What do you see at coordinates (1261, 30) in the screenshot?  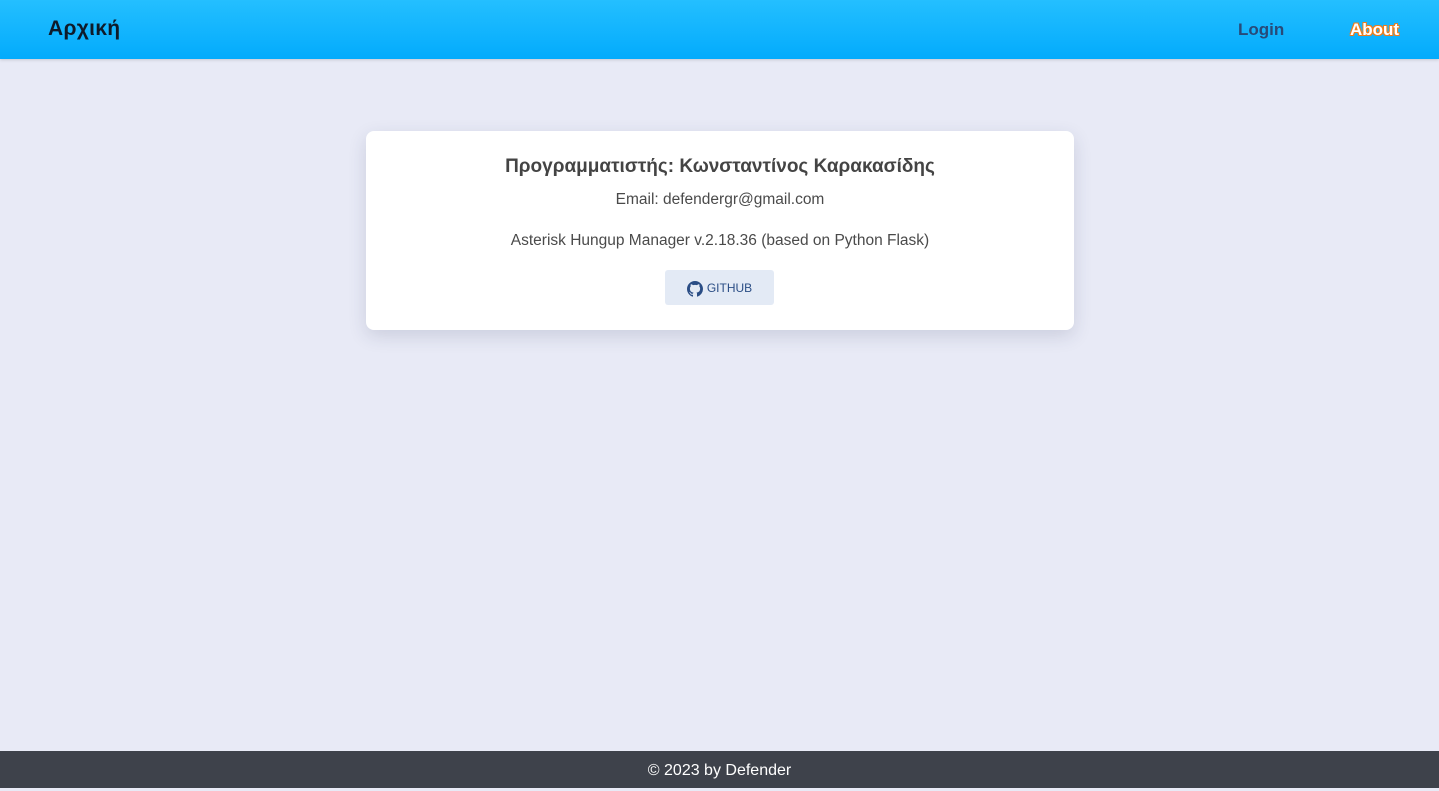 I see `nav-login-link: Login` at bounding box center [1261, 30].